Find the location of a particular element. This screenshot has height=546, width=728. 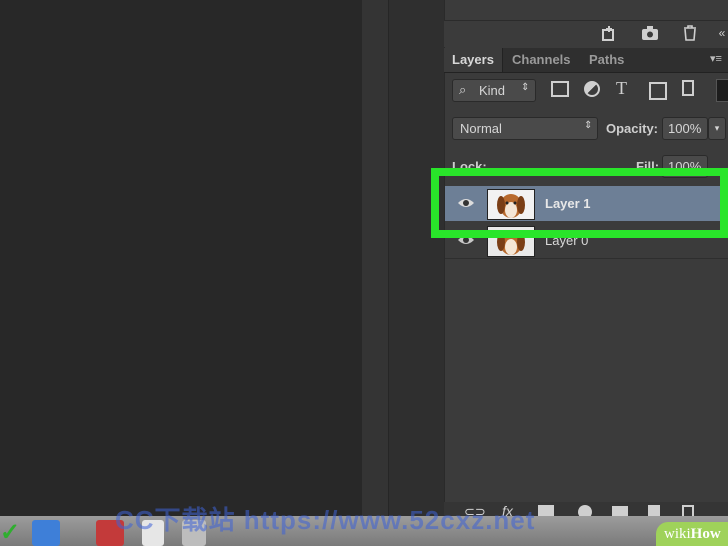

brand-badge: wikiHow is located at coordinates (692, 534).